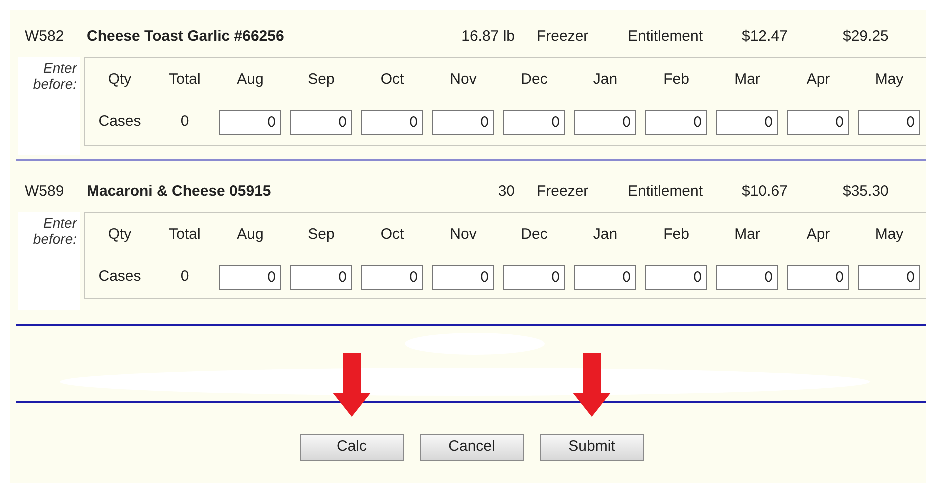  Describe the element at coordinates (506, 192) in the screenshot. I see `item-weight: 30` at that location.